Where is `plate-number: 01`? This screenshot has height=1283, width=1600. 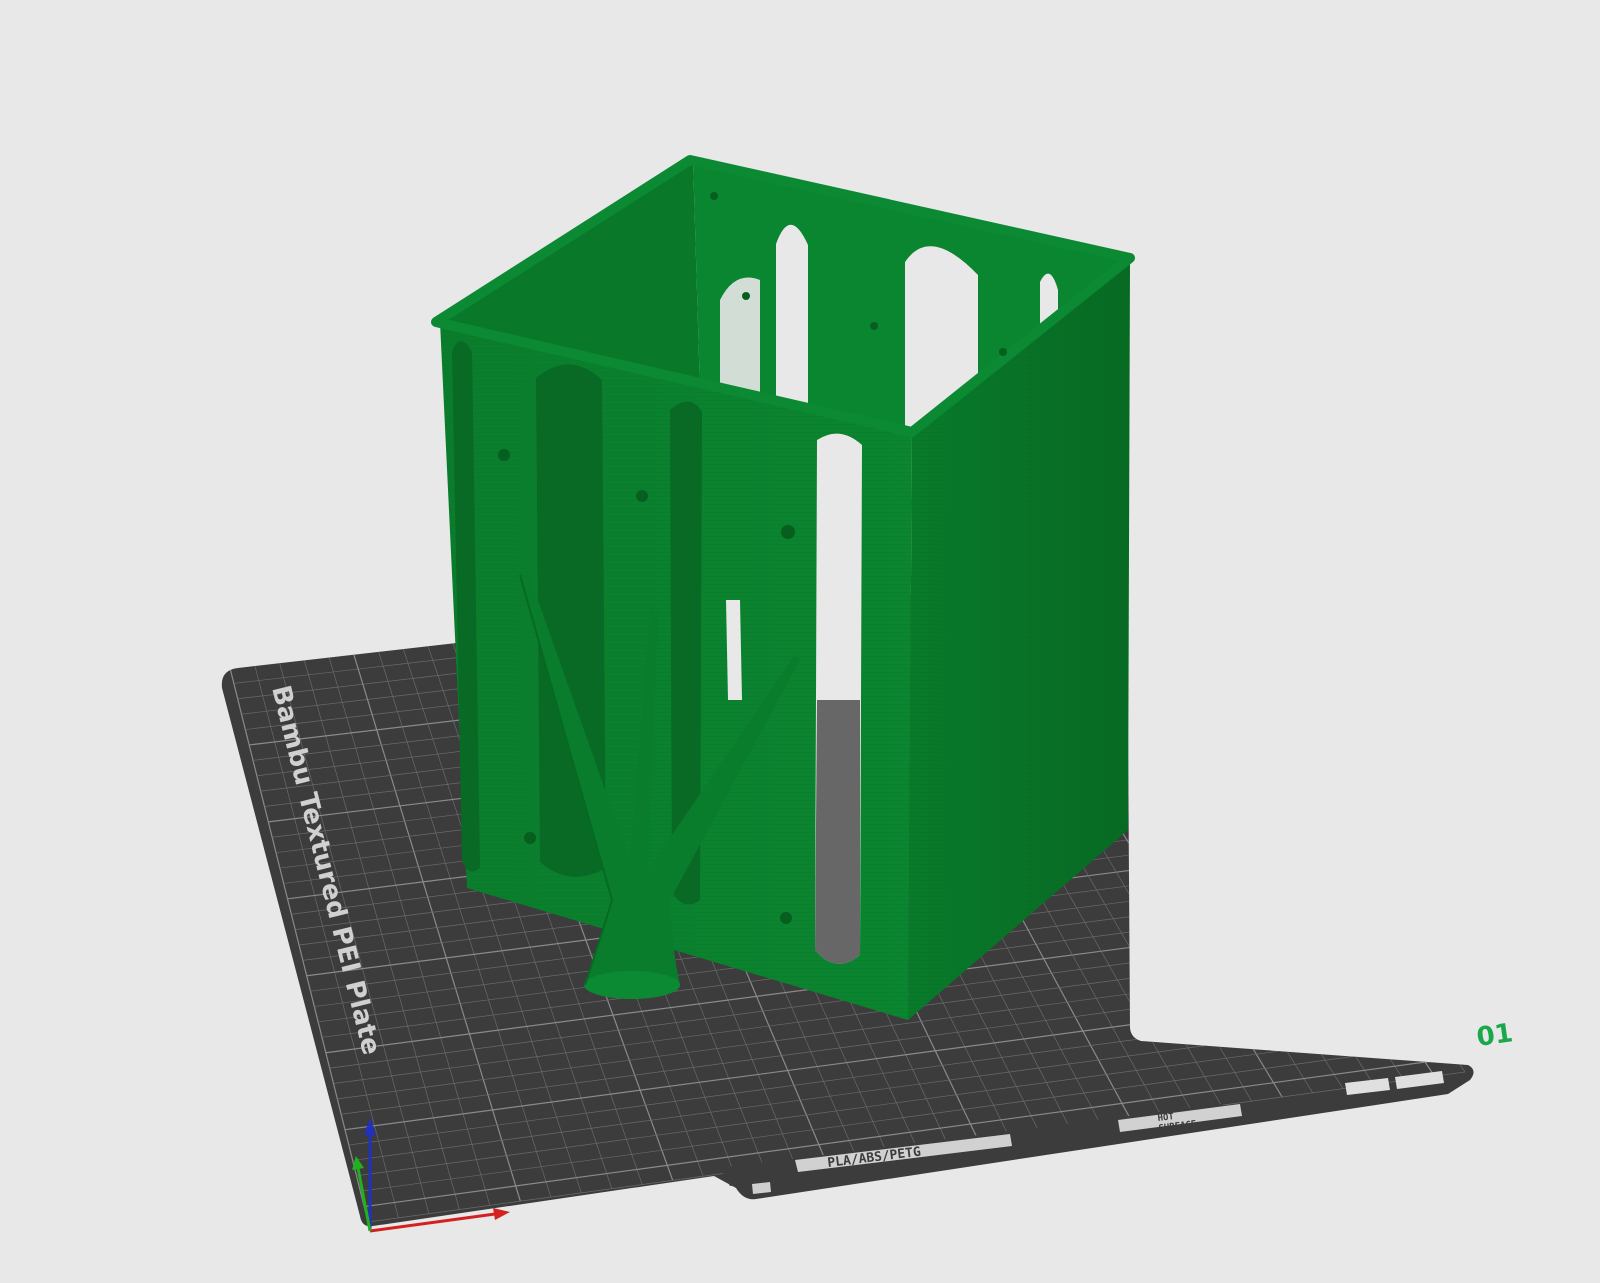
plate-number: 01 is located at coordinates (1495, 1035).